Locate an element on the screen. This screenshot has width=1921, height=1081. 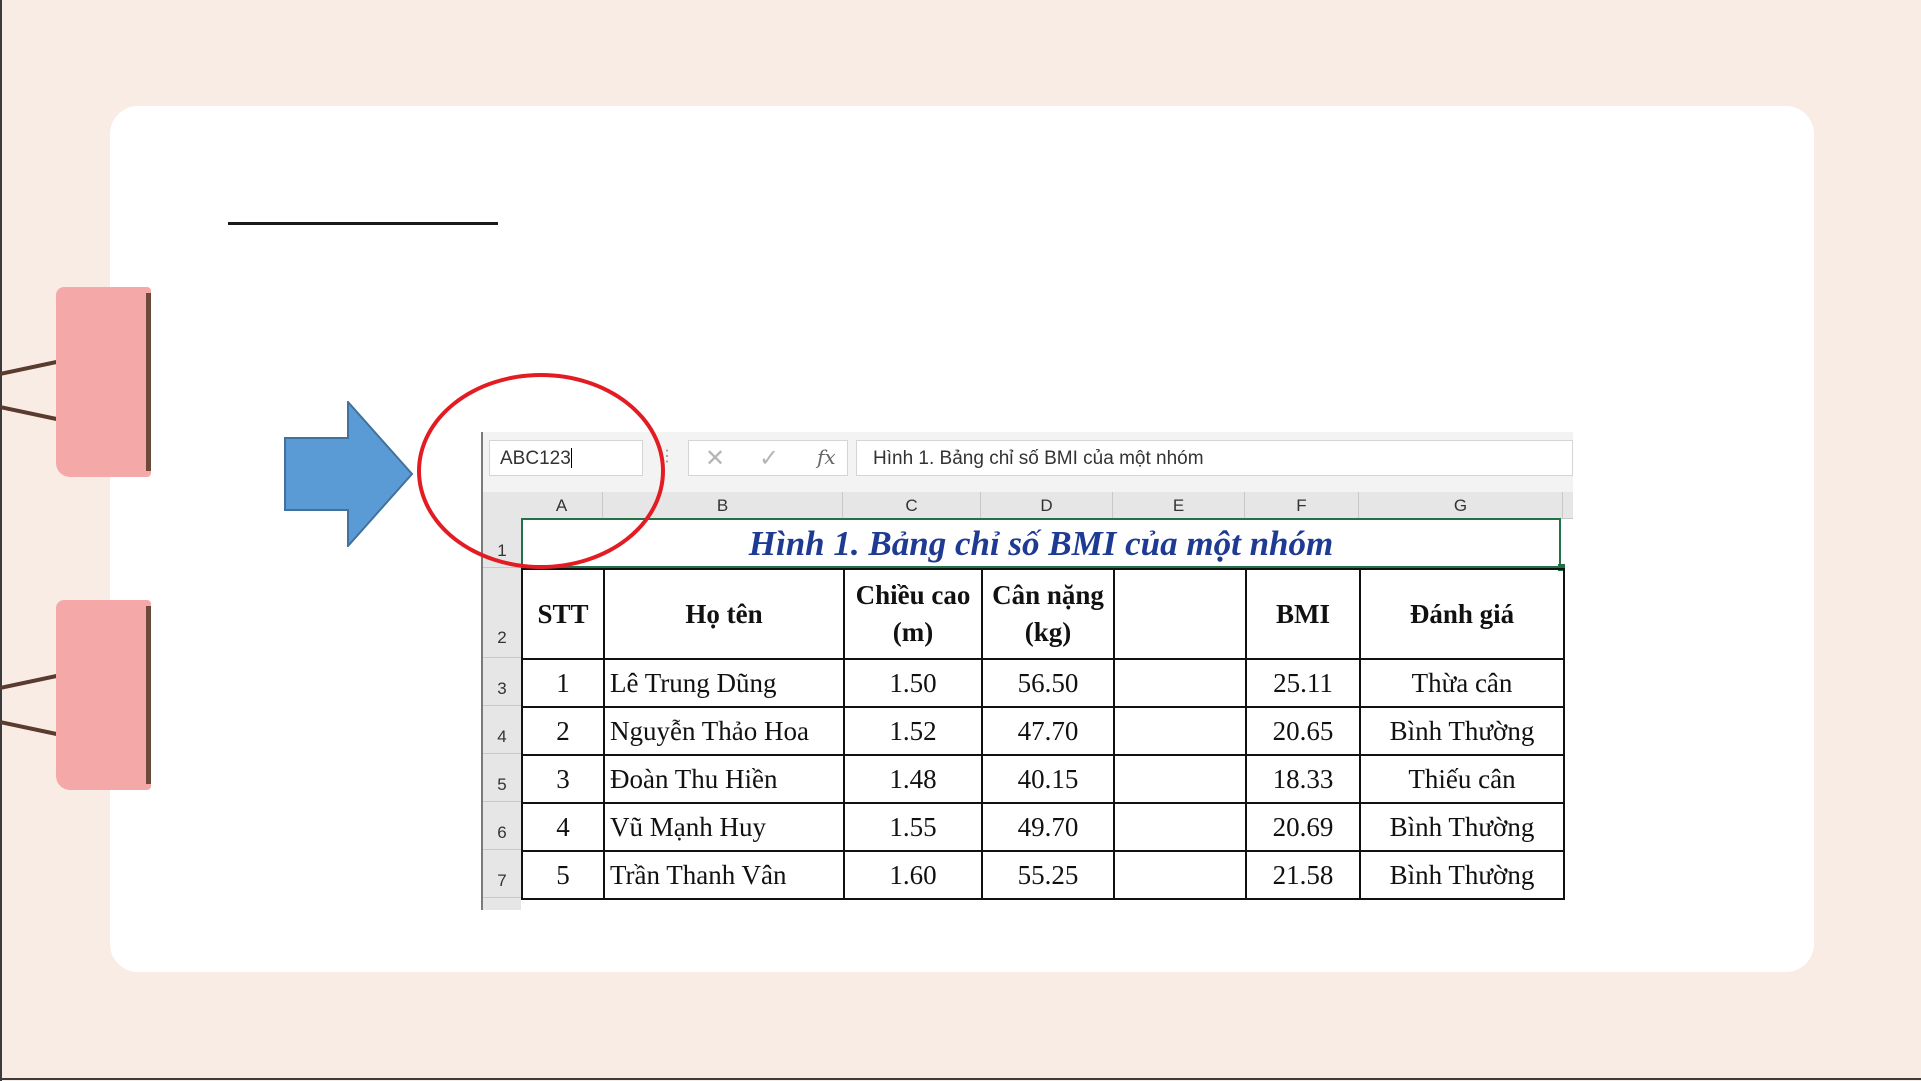
cell-stt: 5 is located at coordinates (563, 875).